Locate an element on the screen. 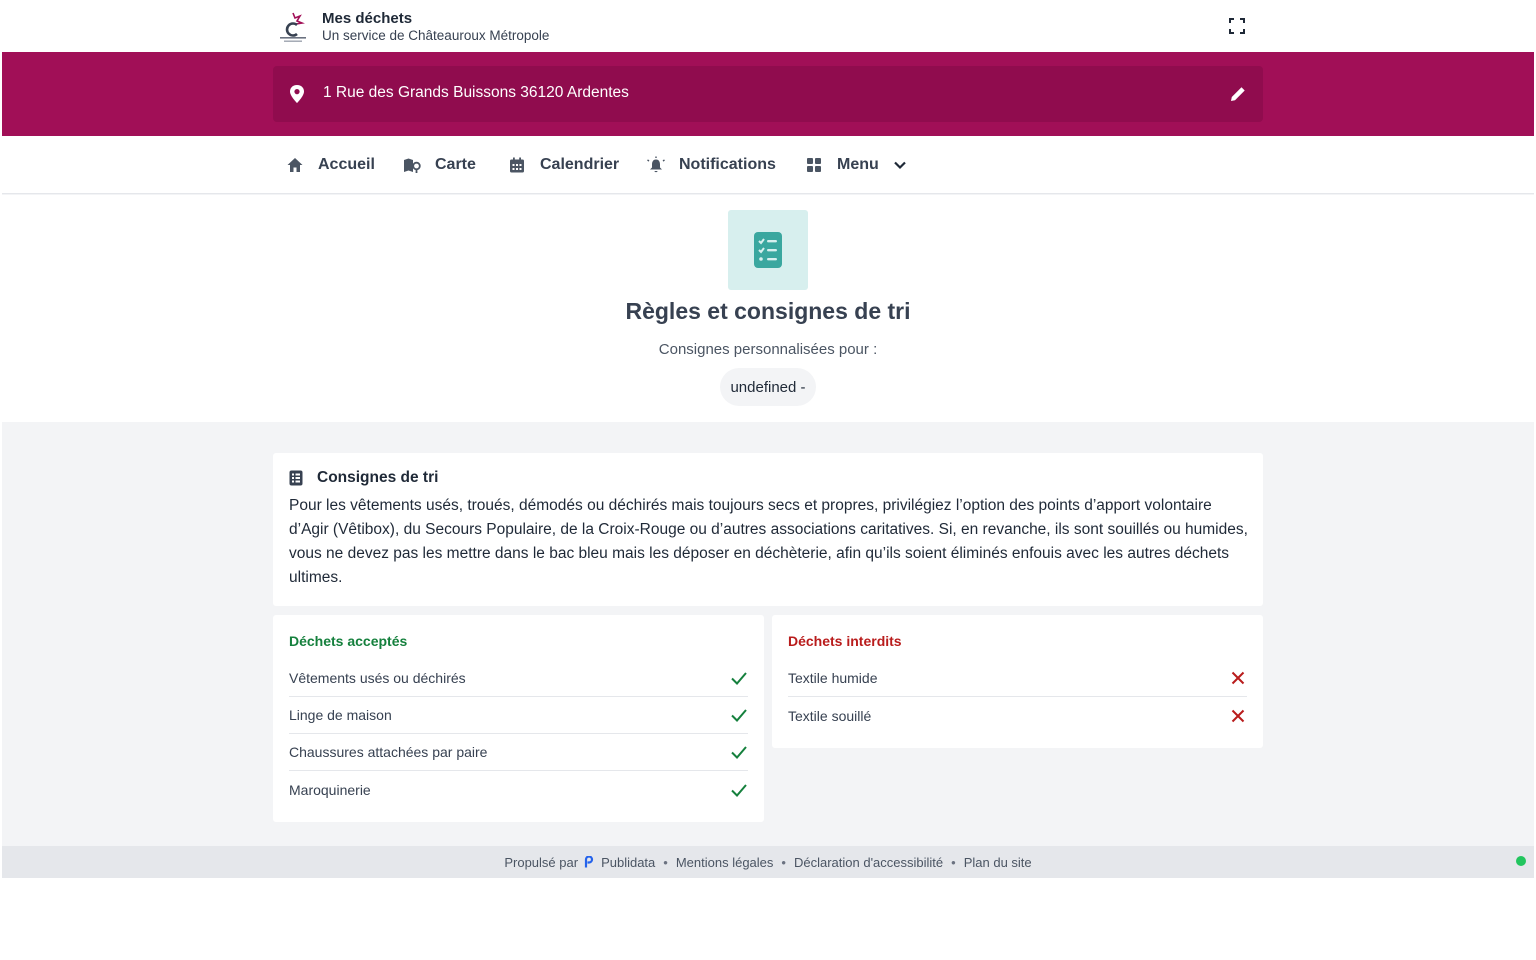 The image size is (1536, 960). nav-label: Menu is located at coordinates (858, 164).